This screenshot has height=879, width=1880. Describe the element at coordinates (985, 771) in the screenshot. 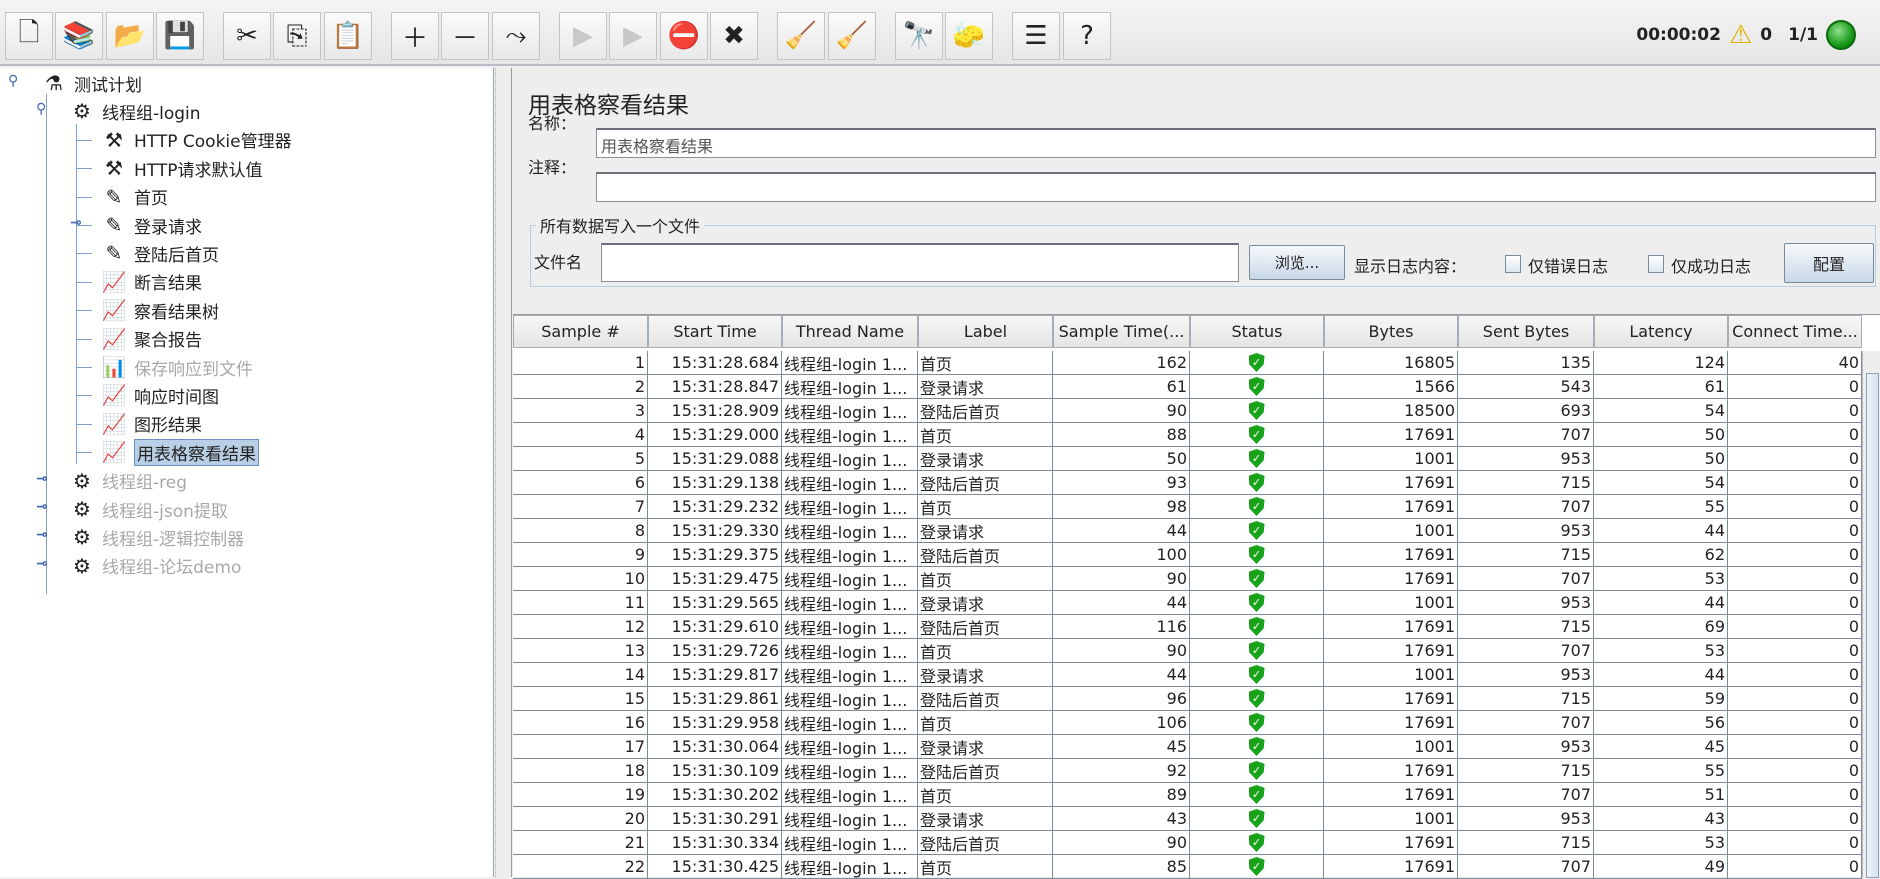

I see `table-cell: 登陆后首页` at that location.